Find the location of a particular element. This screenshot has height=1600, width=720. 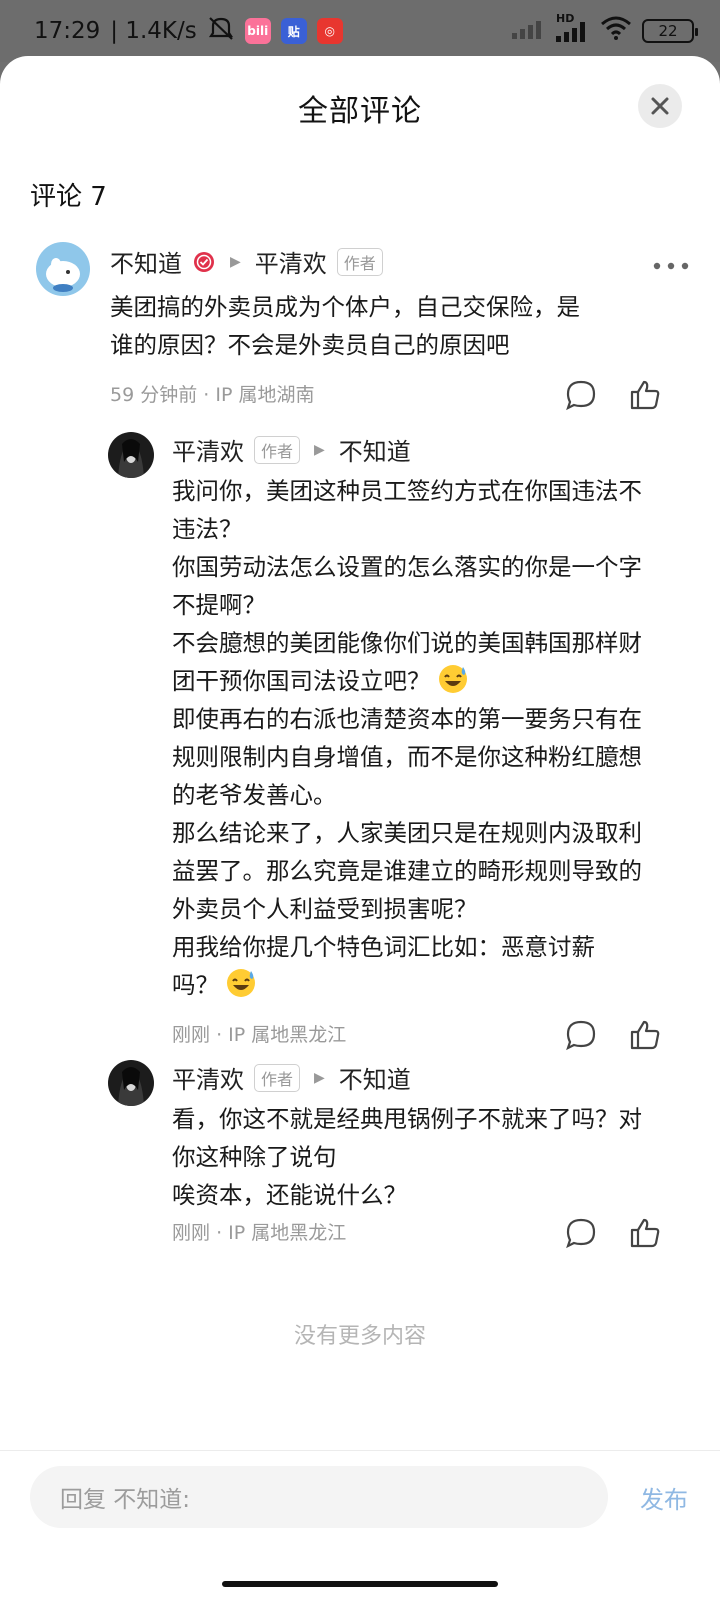

netease-music-icon: ◎ is located at coordinates (329, 31).